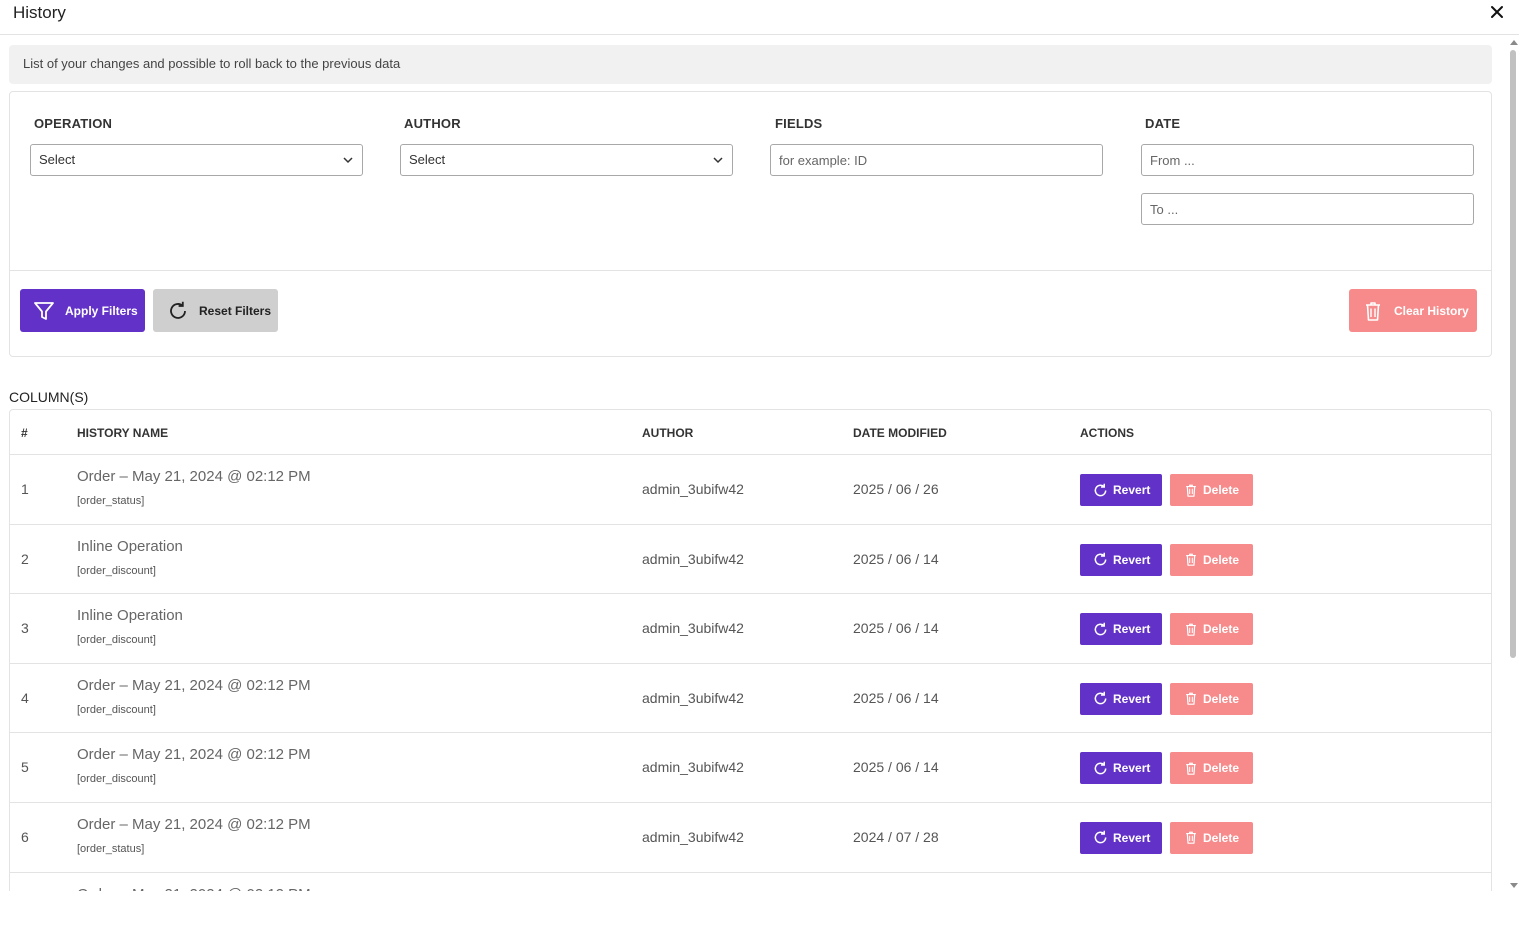 This screenshot has height=926, width=1519. I want to click on reset-filters-button: Reset Filters, so click(215, 310).